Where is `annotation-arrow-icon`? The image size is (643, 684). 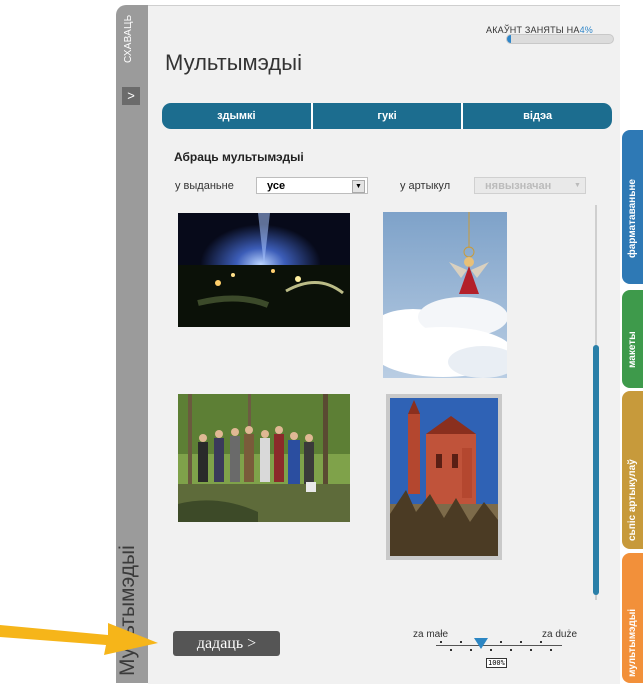 annotation-arrow-icon is located at coordinates (79, 639).